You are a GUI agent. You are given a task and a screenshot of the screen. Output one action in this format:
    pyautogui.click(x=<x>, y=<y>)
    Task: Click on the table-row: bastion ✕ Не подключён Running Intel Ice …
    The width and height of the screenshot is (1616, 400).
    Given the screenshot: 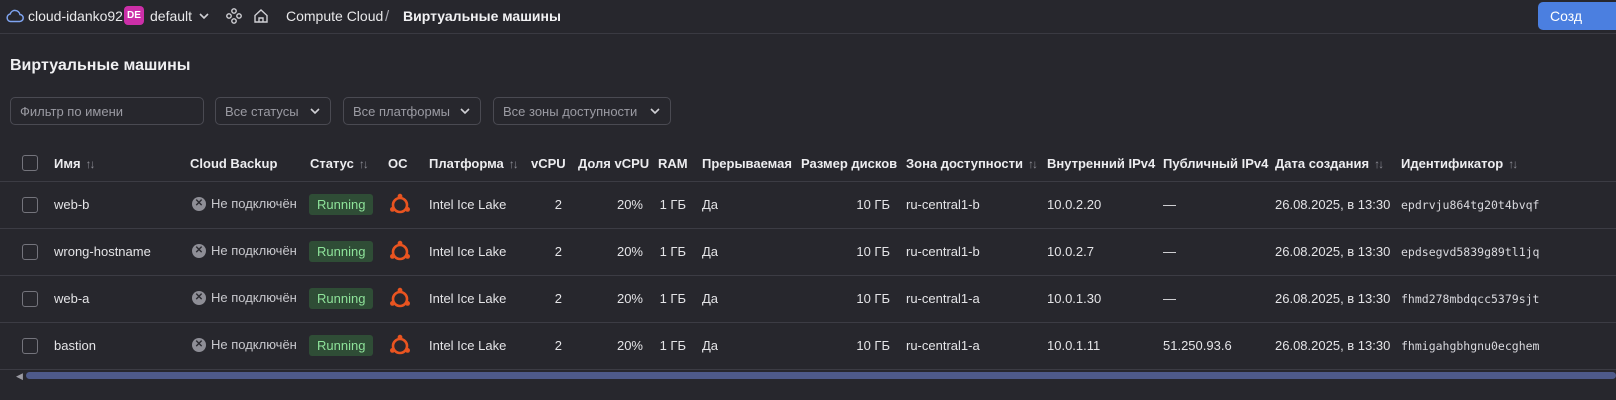 What is the action you would take?
    pyautogui.click(x=808, y=346)
    